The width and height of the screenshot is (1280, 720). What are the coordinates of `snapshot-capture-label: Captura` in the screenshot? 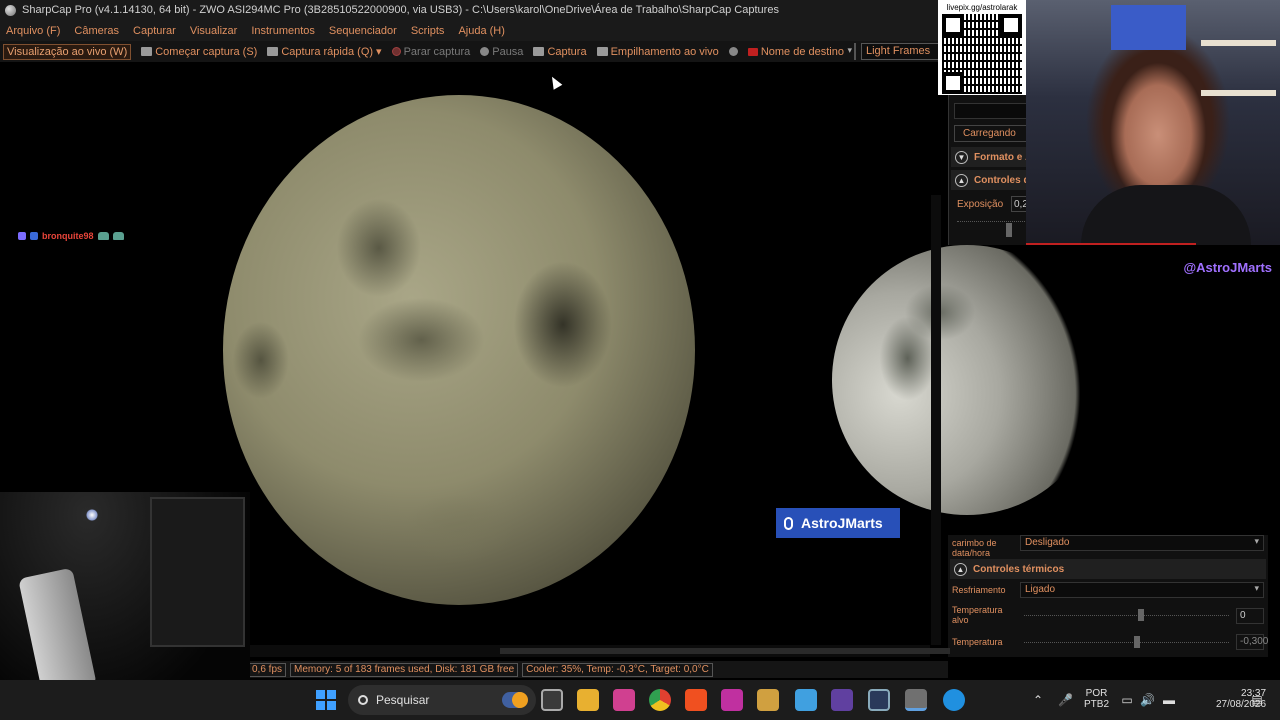 It's located at (567, 51).